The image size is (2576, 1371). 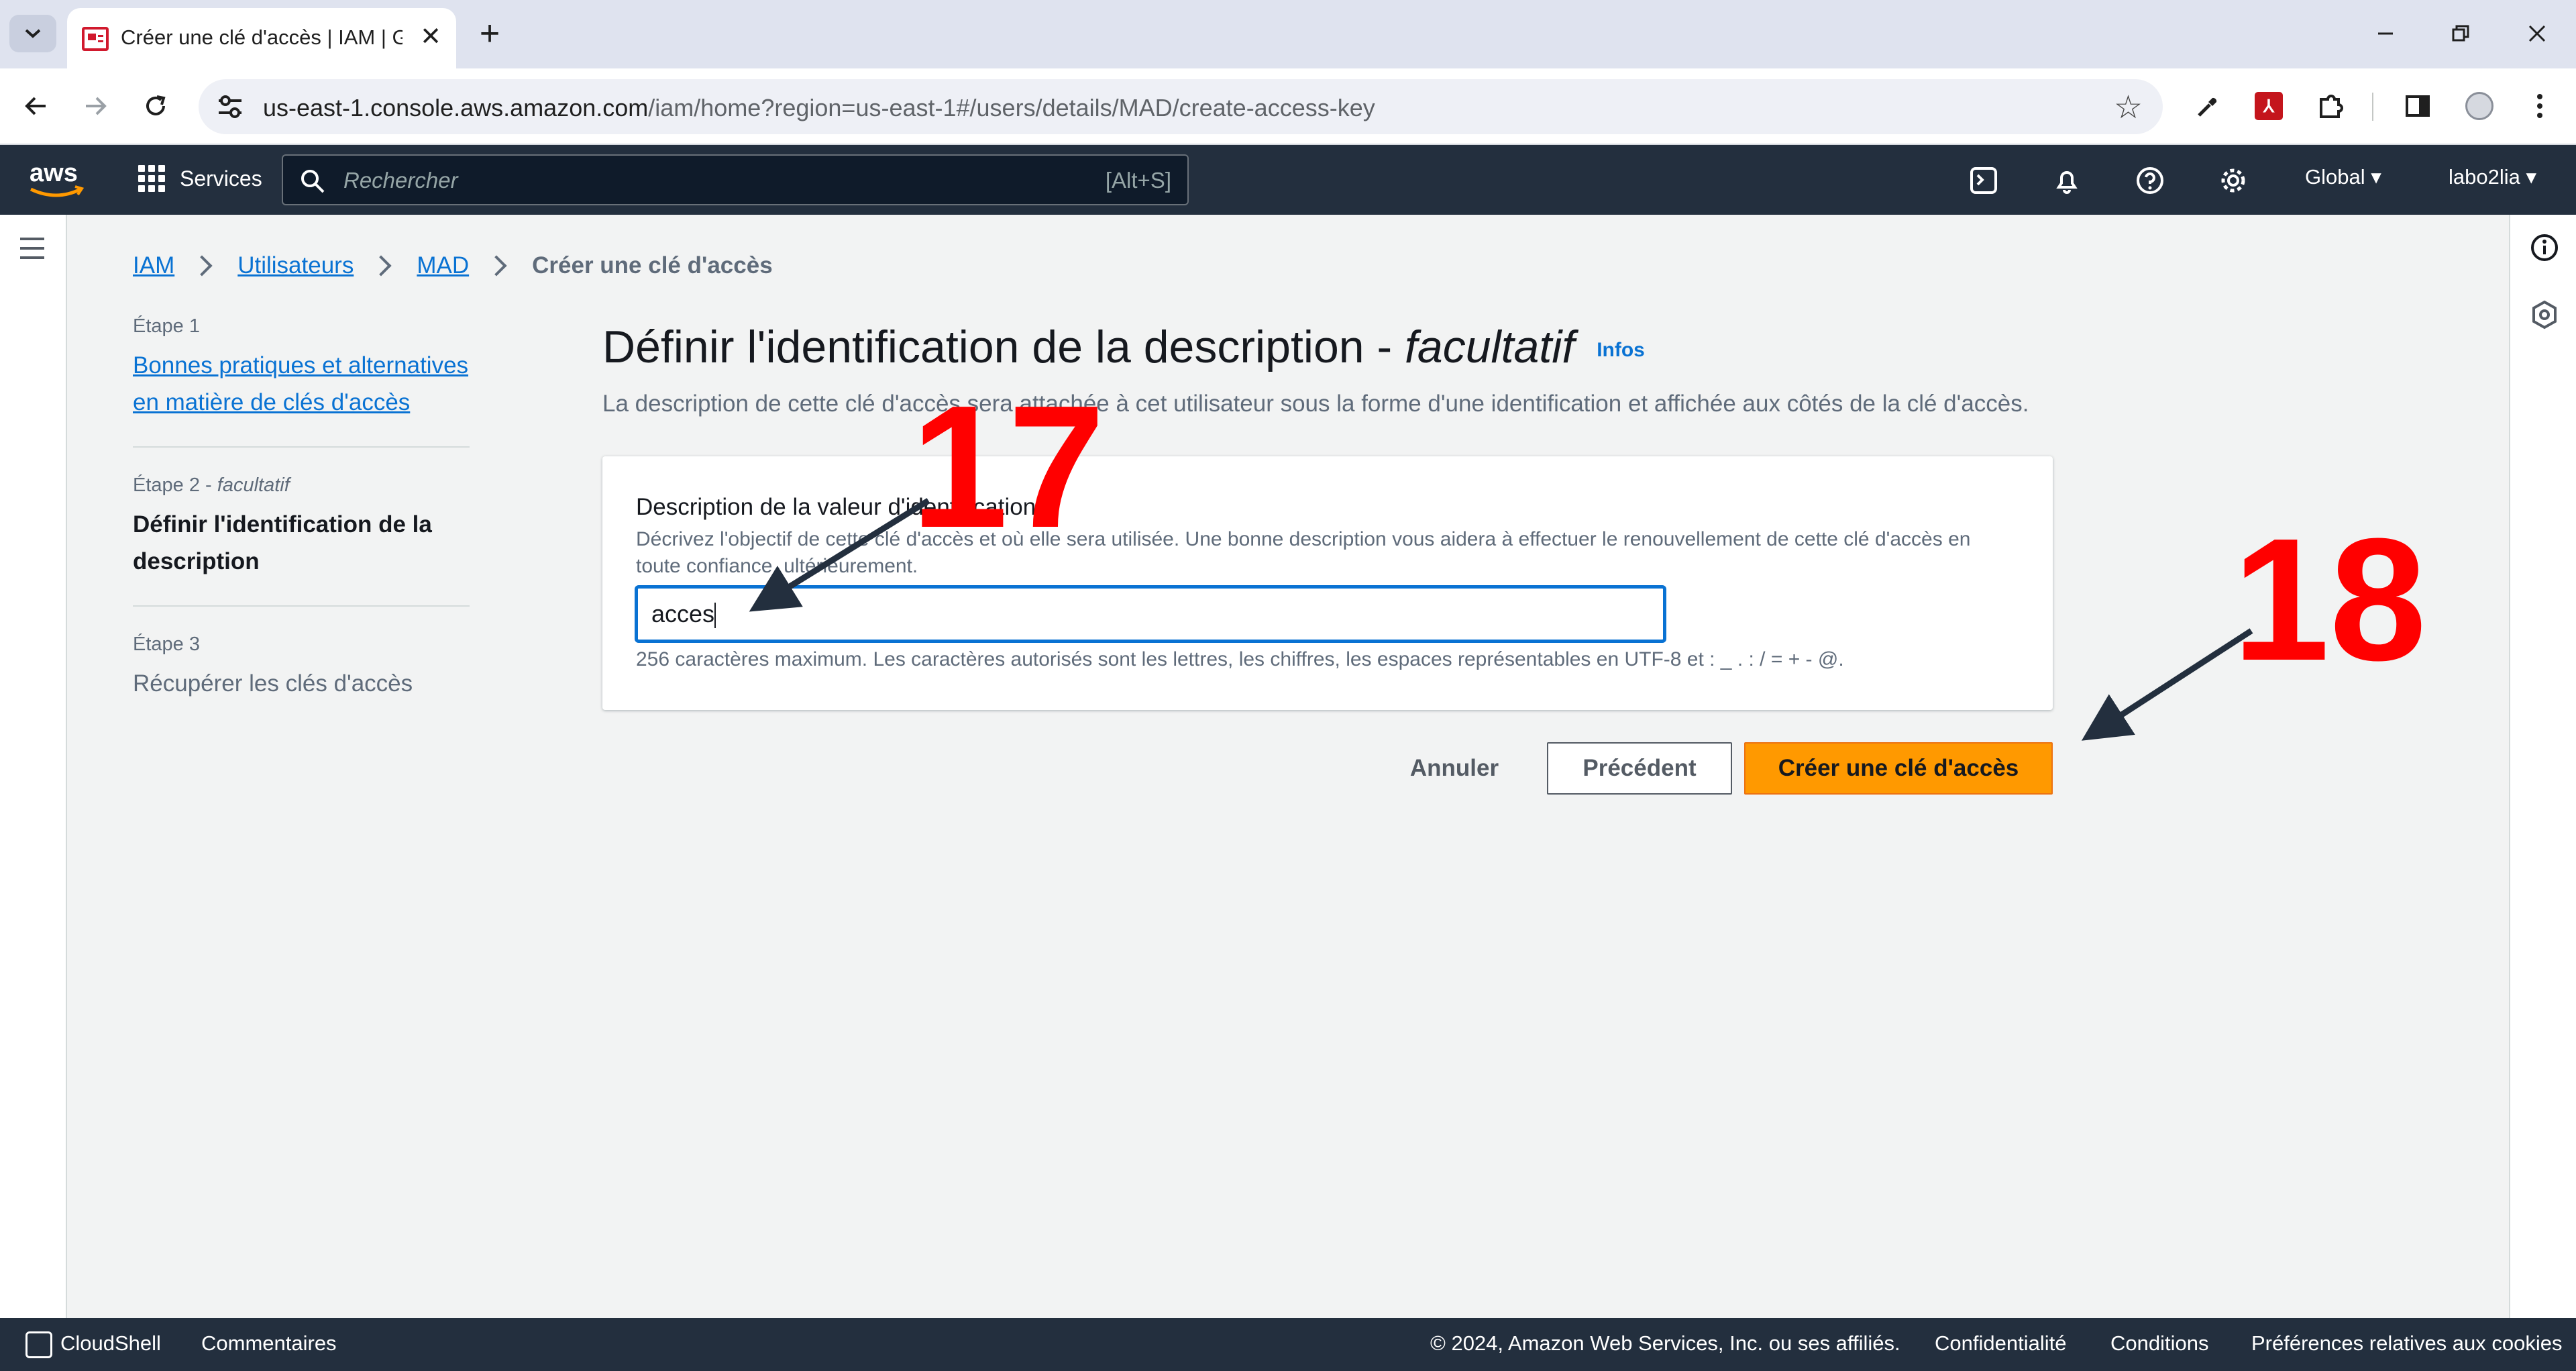 I want to click on right-tools-rail, so click(x=2542, y=766).